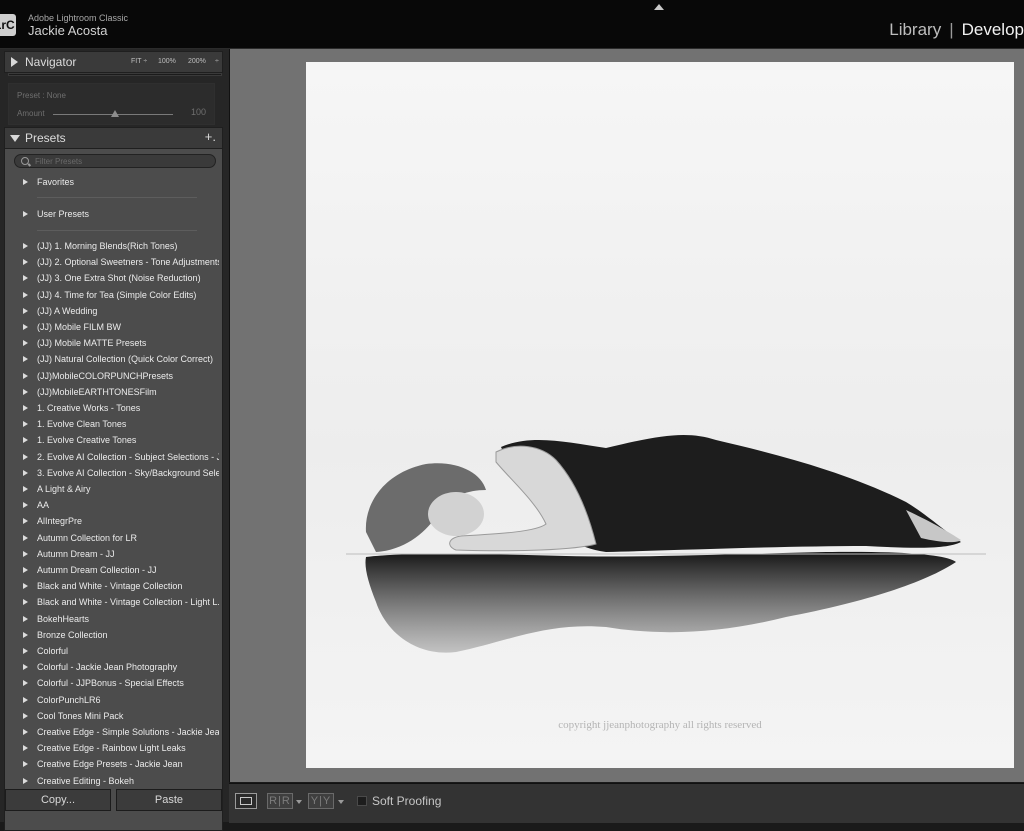 This screenshot has height=831, width=1024. I want to click on preset-group-item: Creative Edge - Rainbow Light Leaks, so click(113, 749).